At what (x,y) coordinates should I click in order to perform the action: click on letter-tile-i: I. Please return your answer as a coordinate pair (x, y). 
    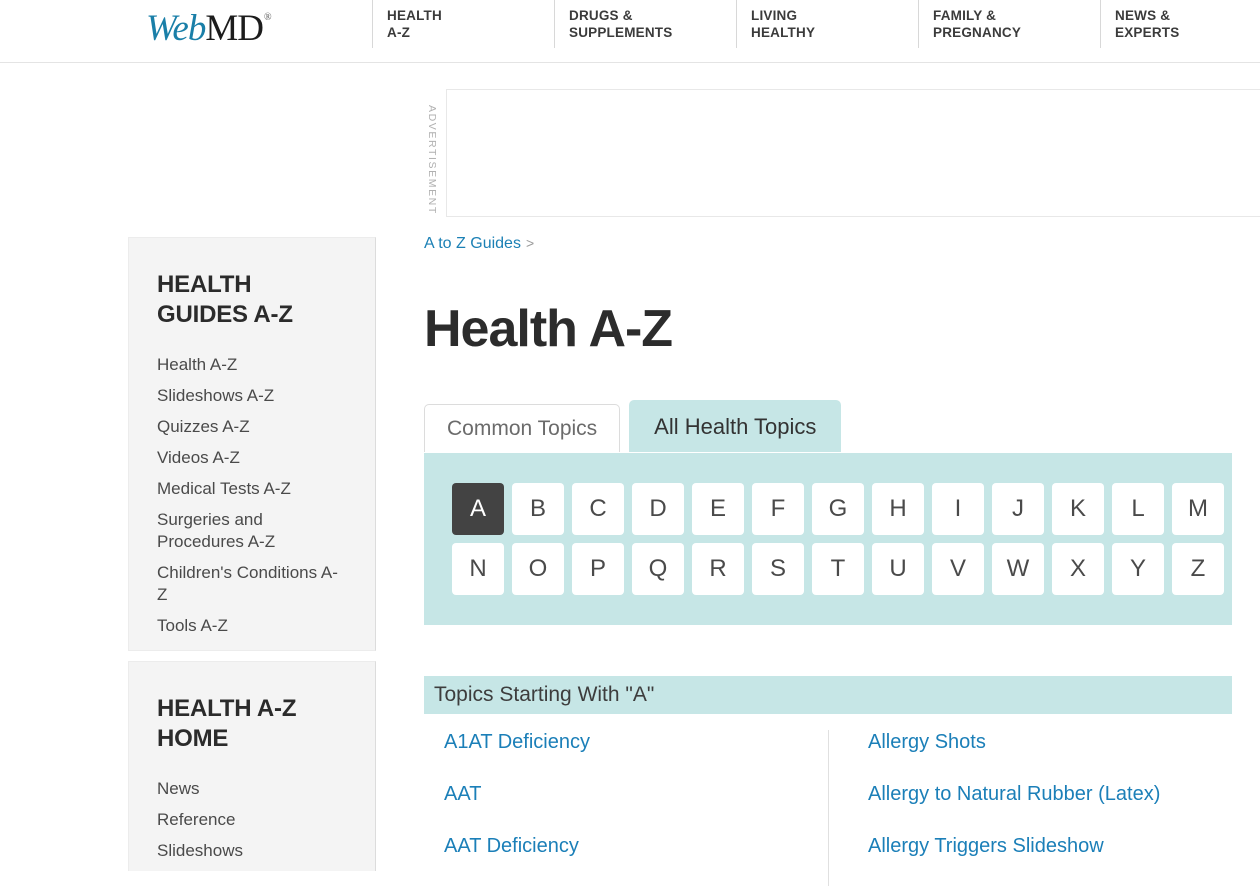
    Looking at the image, I should click on (958, 509).